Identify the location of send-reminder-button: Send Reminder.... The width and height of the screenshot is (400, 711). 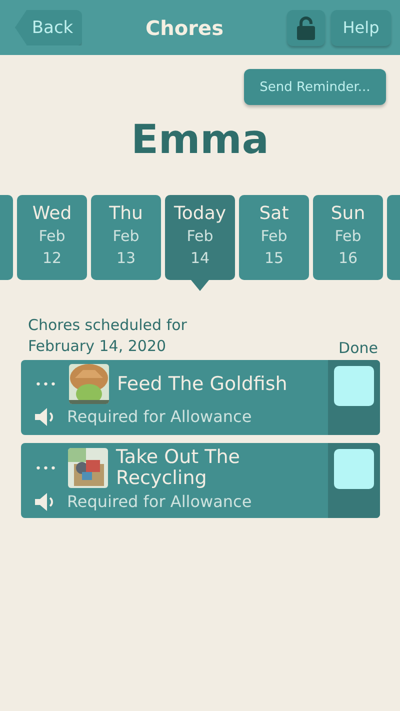
(315, 87).